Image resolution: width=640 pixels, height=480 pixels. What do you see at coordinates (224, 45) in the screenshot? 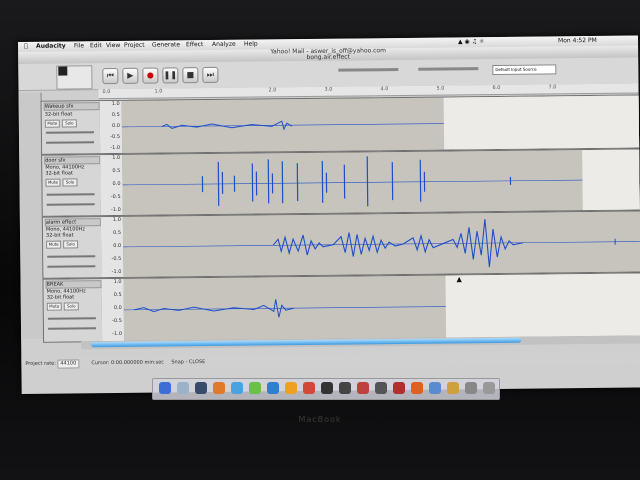
I see `menu-analyze: Analyze` at bounding box center [224, 45].